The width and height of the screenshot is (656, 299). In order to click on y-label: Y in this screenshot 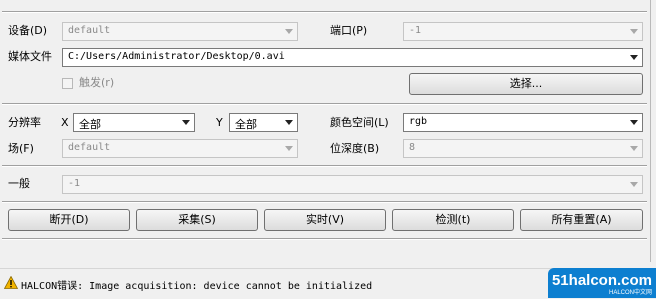, I will do `click(219, 122)`.